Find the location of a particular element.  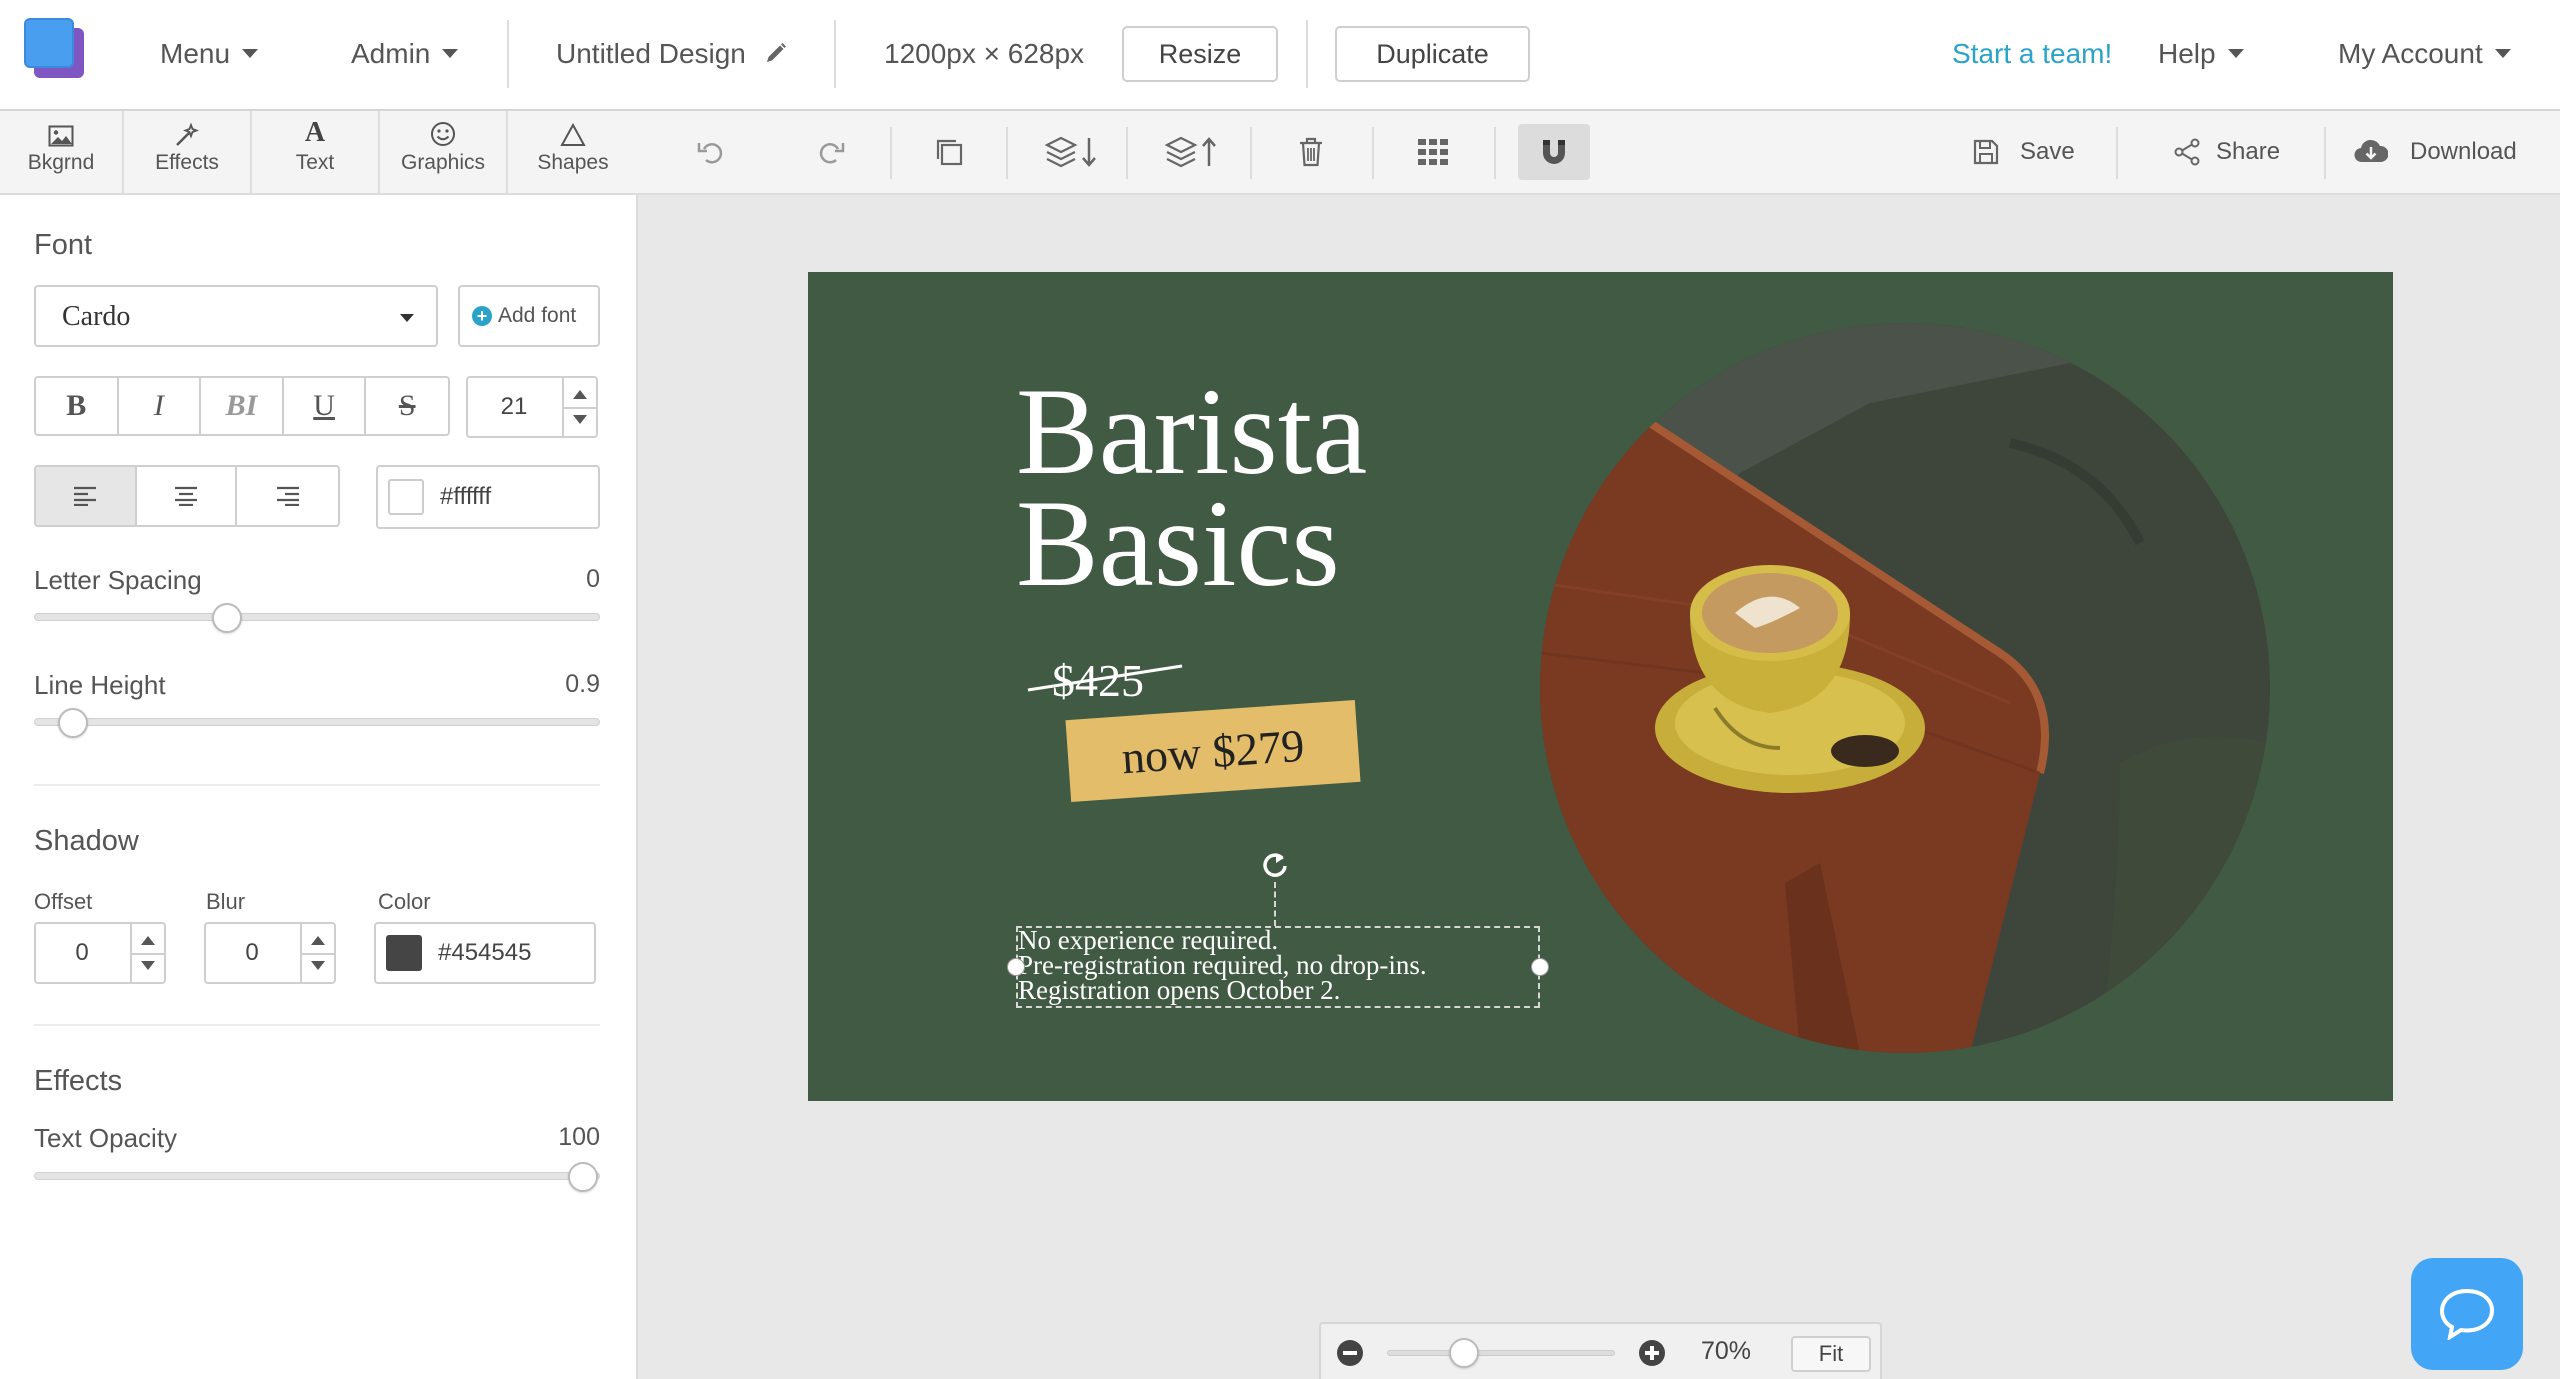

cloud-download-icon is located at coordinates (2371, 152).